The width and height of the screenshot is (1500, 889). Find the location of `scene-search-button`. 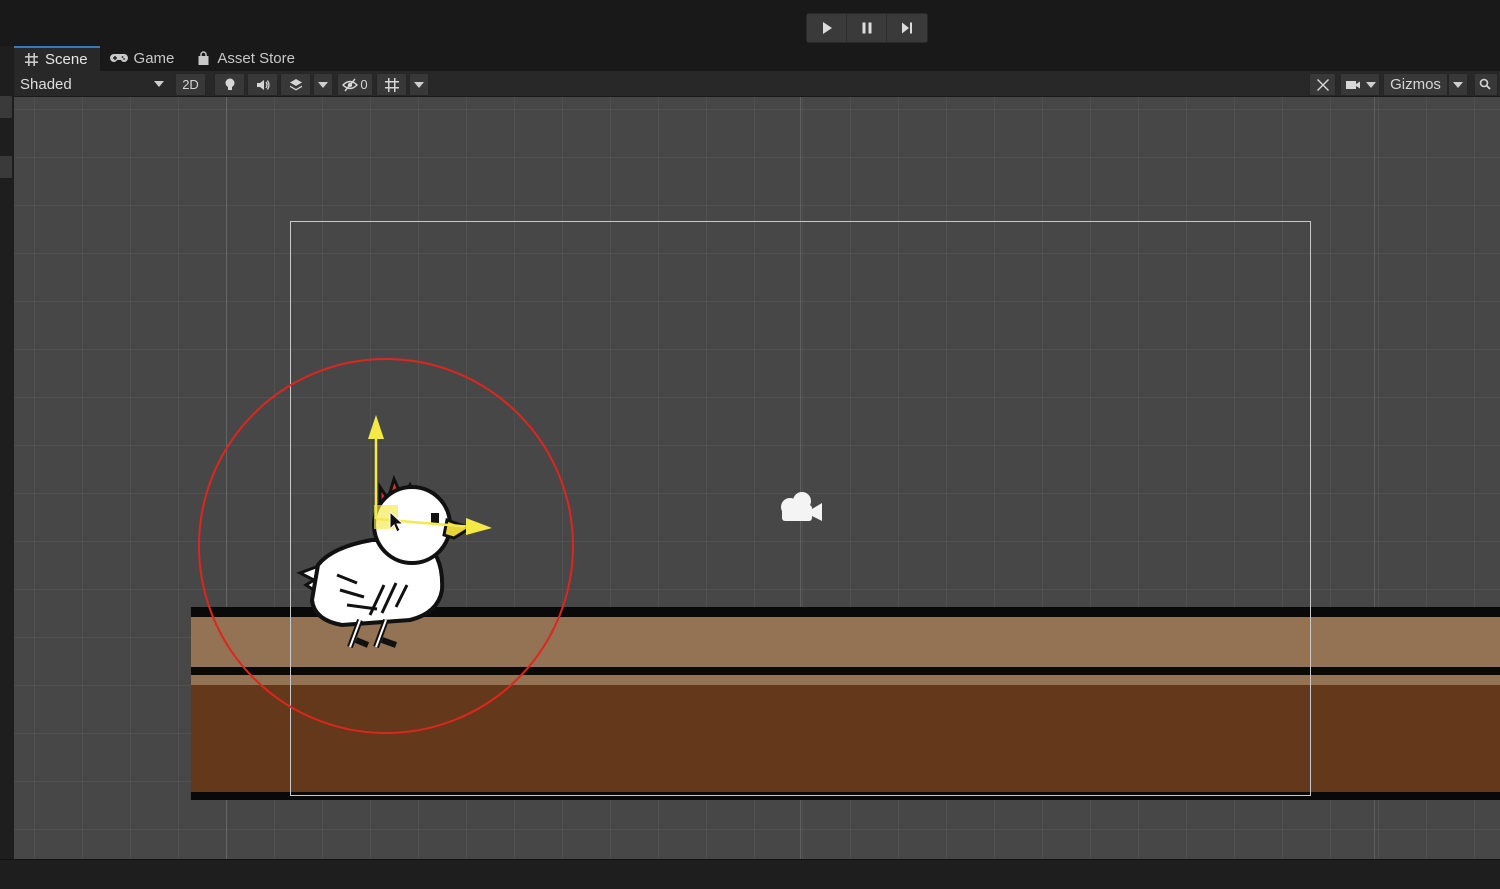

scene-search-button is located at coordinates (1486, 84).